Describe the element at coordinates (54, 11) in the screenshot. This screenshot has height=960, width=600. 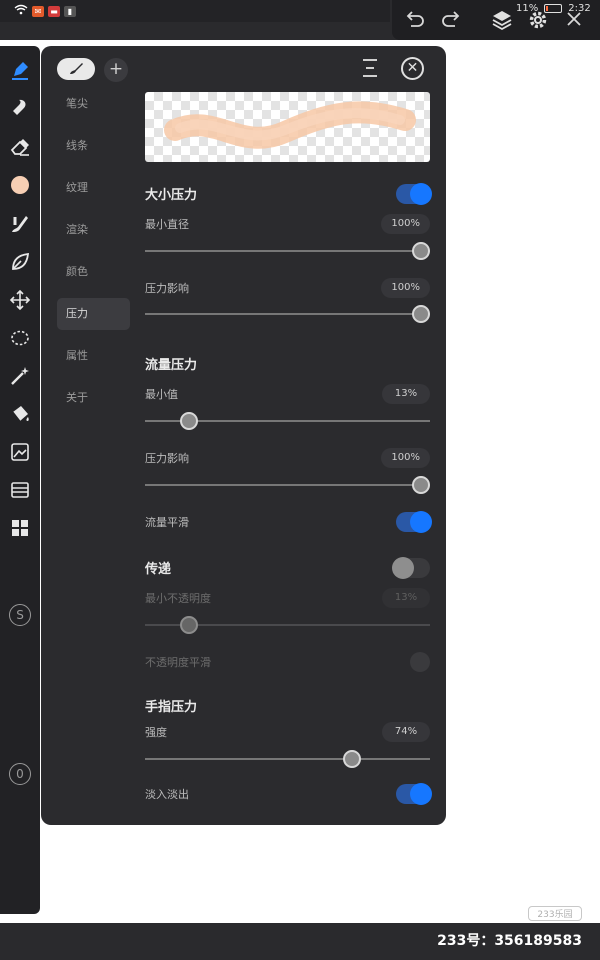
I see `red-notification-icon: ▬` at that location.